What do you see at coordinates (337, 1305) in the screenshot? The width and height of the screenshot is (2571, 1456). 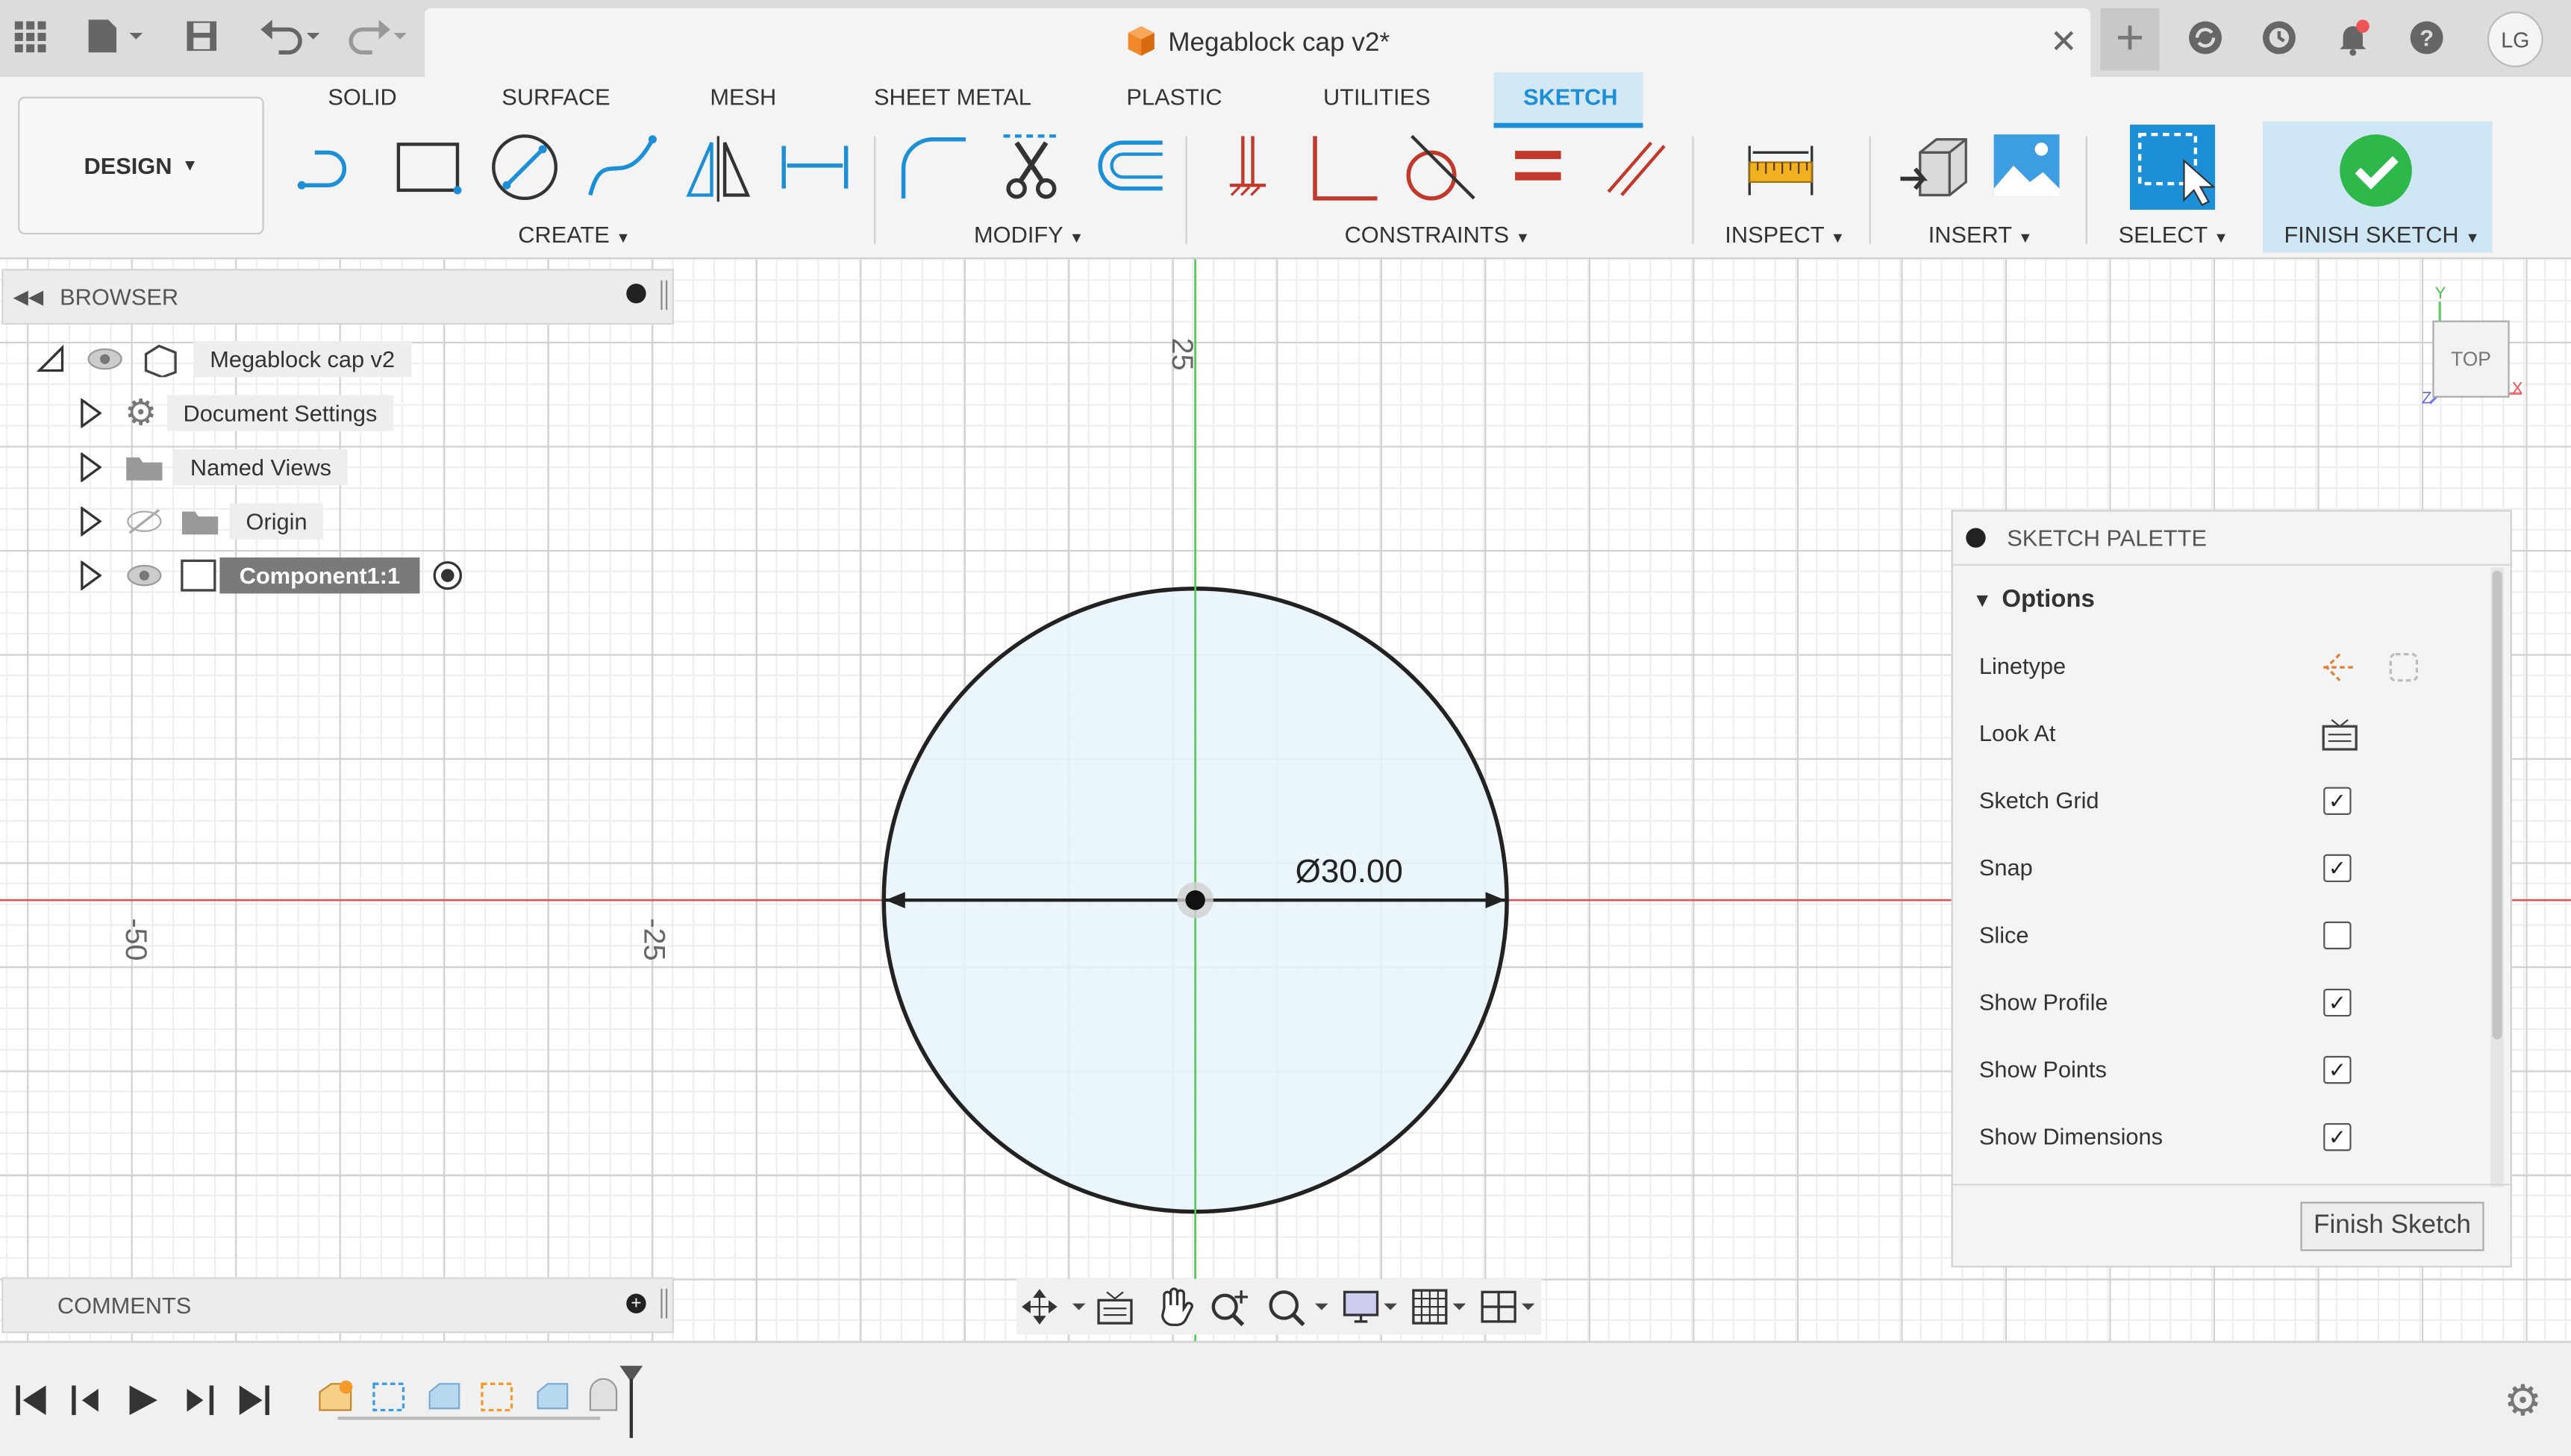 I see `comments-panel-header: COMMENTS +` at bounding box center [337, 1305].